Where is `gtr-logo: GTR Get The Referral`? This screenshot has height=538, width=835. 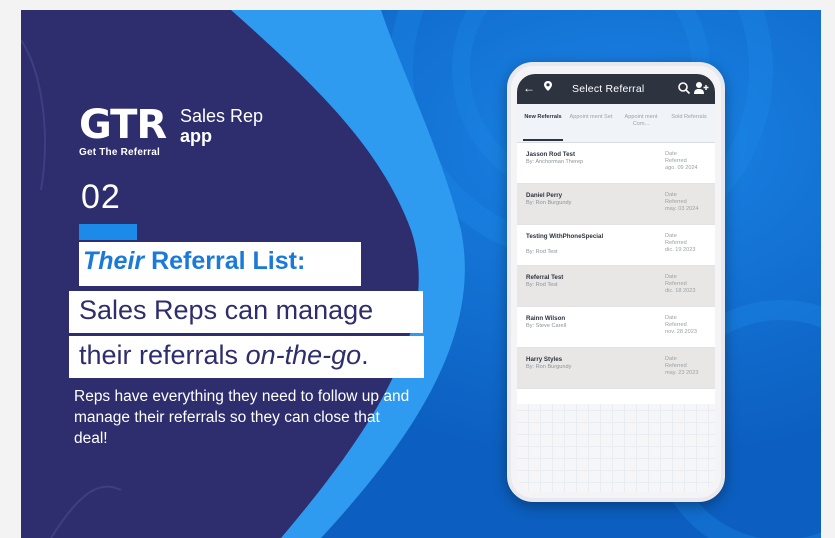 gtr-logo: GTR Get The Referral is located at coordinates (123, 130).